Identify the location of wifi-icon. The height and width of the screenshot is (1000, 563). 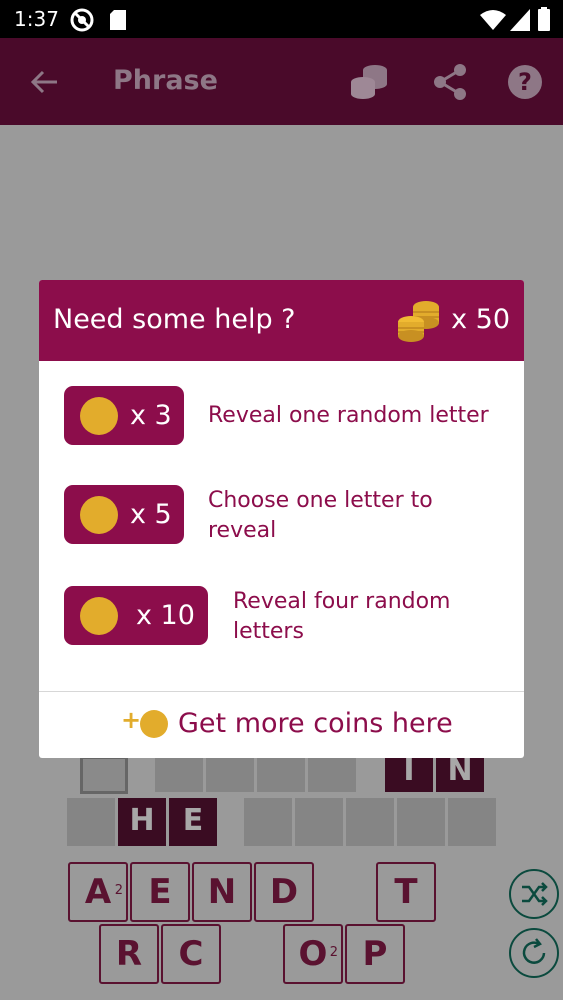
(493, 20).